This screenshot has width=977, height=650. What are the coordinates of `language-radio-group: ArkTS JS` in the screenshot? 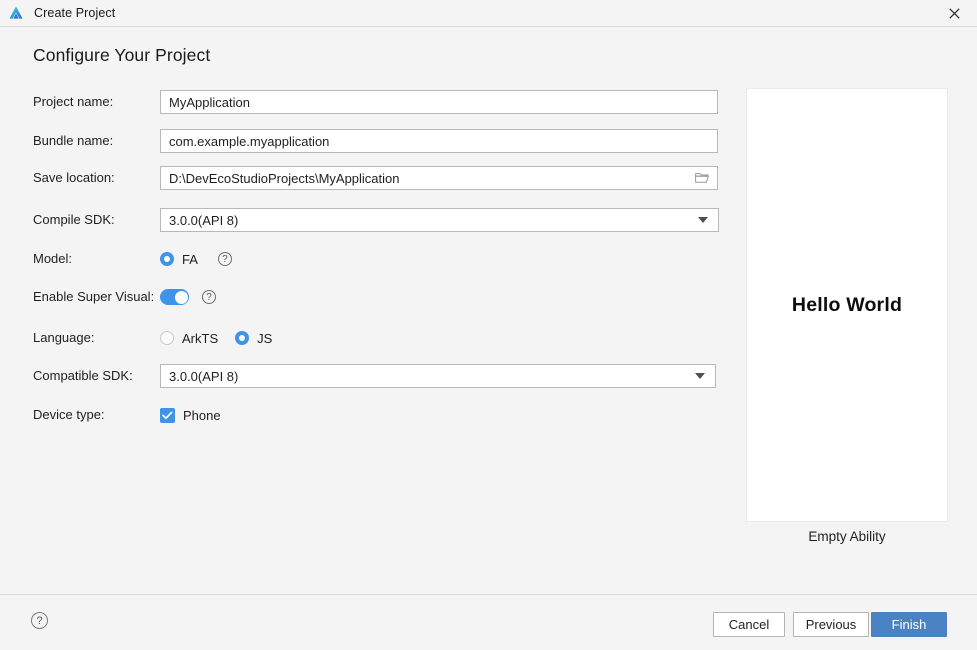 It's located at (216, 338).